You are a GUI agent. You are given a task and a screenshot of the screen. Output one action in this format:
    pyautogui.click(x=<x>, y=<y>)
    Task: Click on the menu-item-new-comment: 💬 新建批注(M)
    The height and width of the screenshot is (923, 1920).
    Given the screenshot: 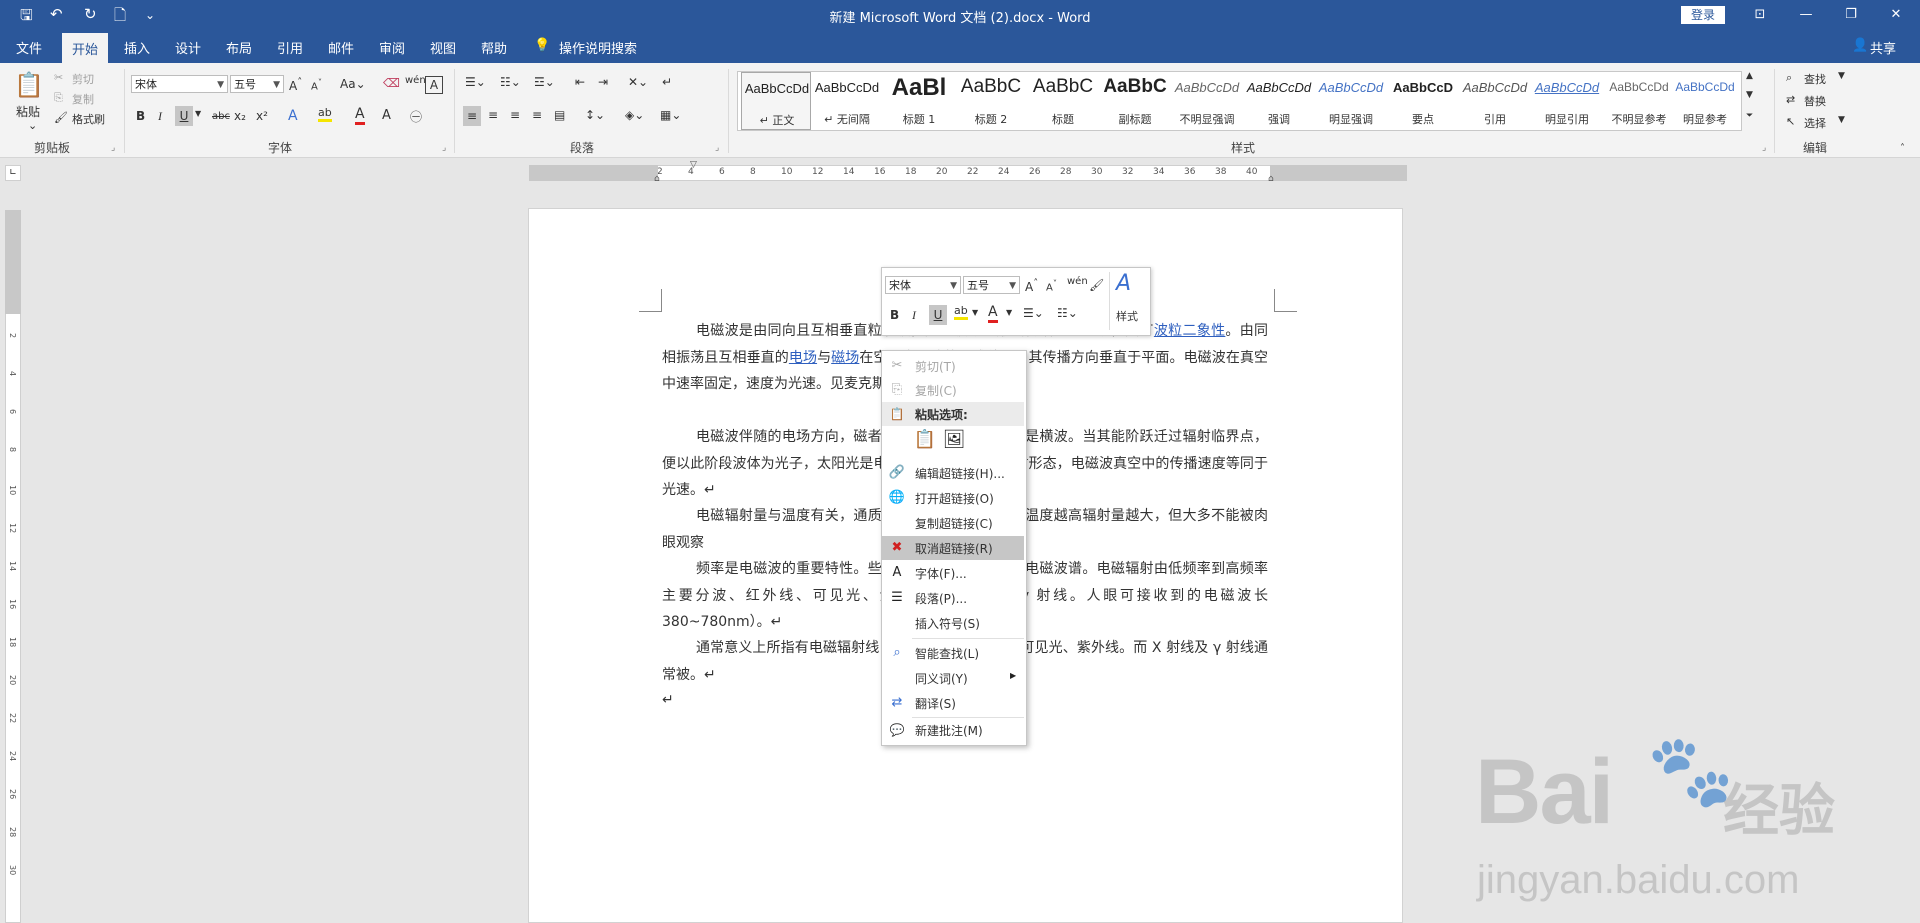 What is the action you would take?
    pyautogui.click(x=953, y=730)
    